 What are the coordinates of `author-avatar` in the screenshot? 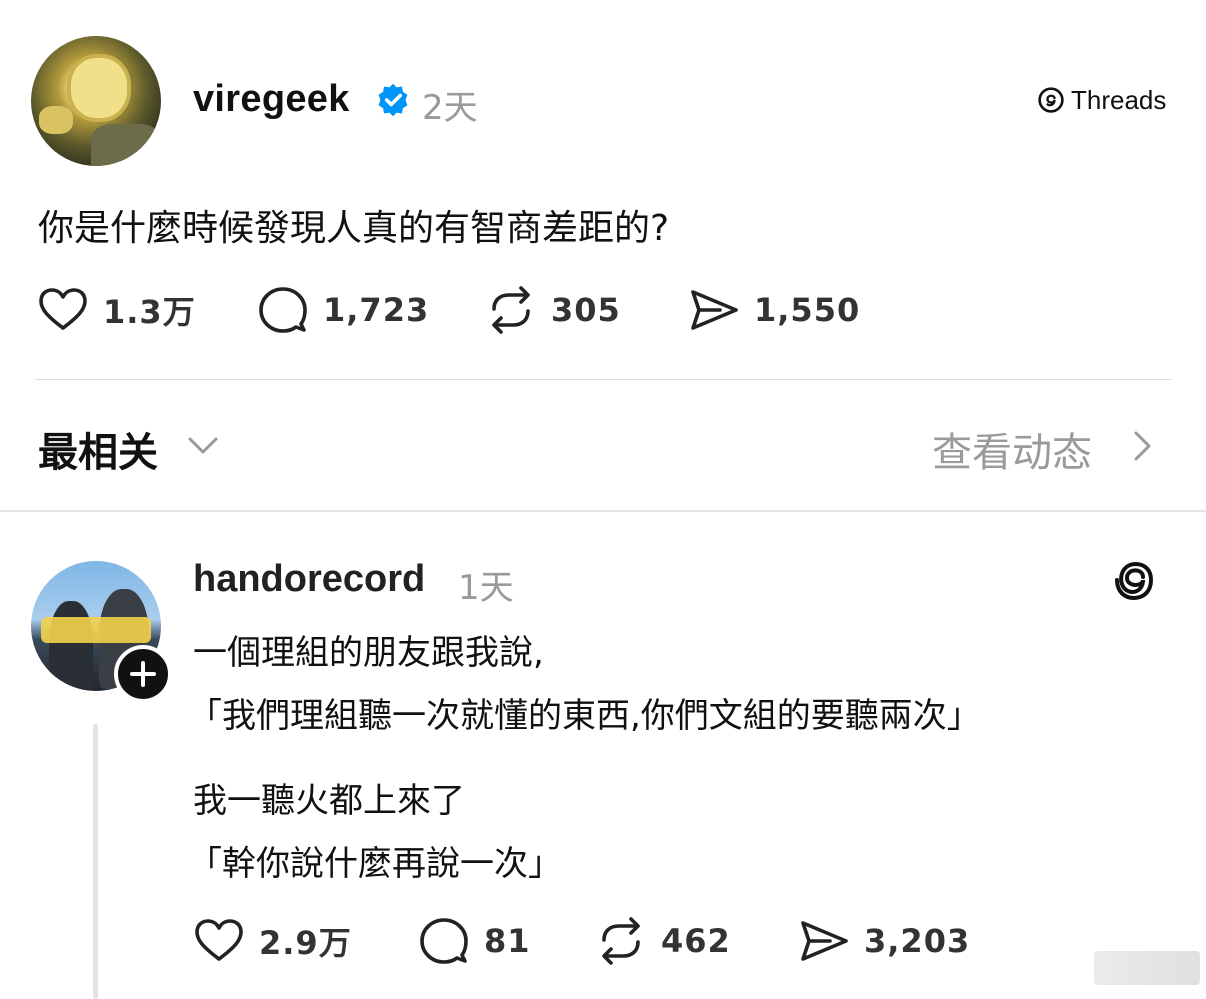 It's located at (96, 101).